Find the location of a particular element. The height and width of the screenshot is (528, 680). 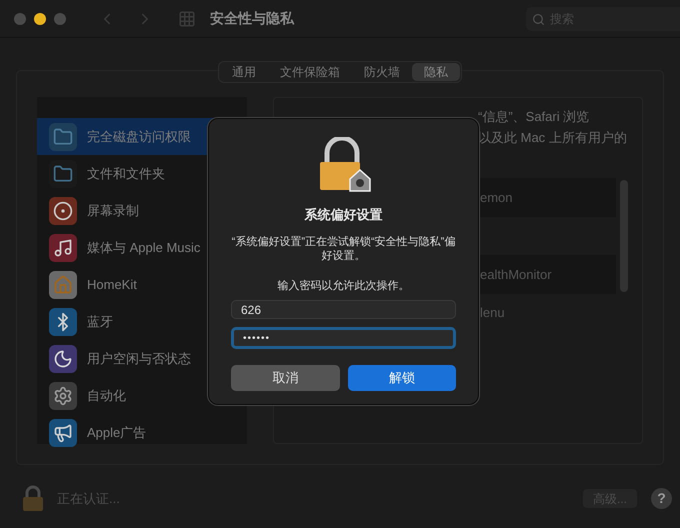

gear-icon is located at coordinates (63, 396).